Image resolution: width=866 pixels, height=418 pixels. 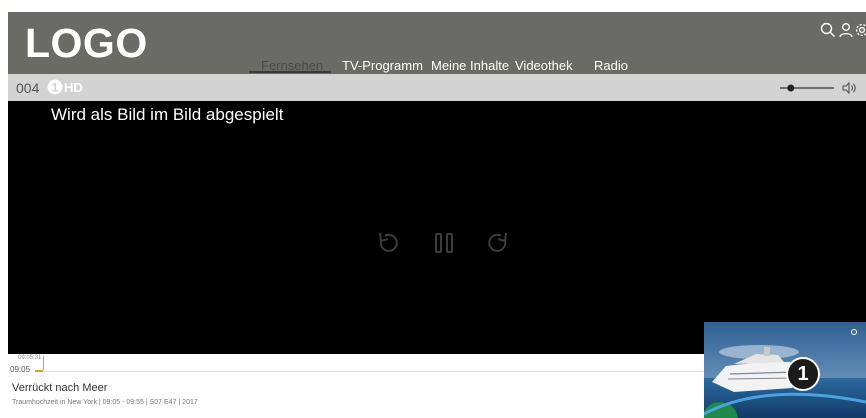 I want to click on channel-number: 004, so click(x=28, y=88).